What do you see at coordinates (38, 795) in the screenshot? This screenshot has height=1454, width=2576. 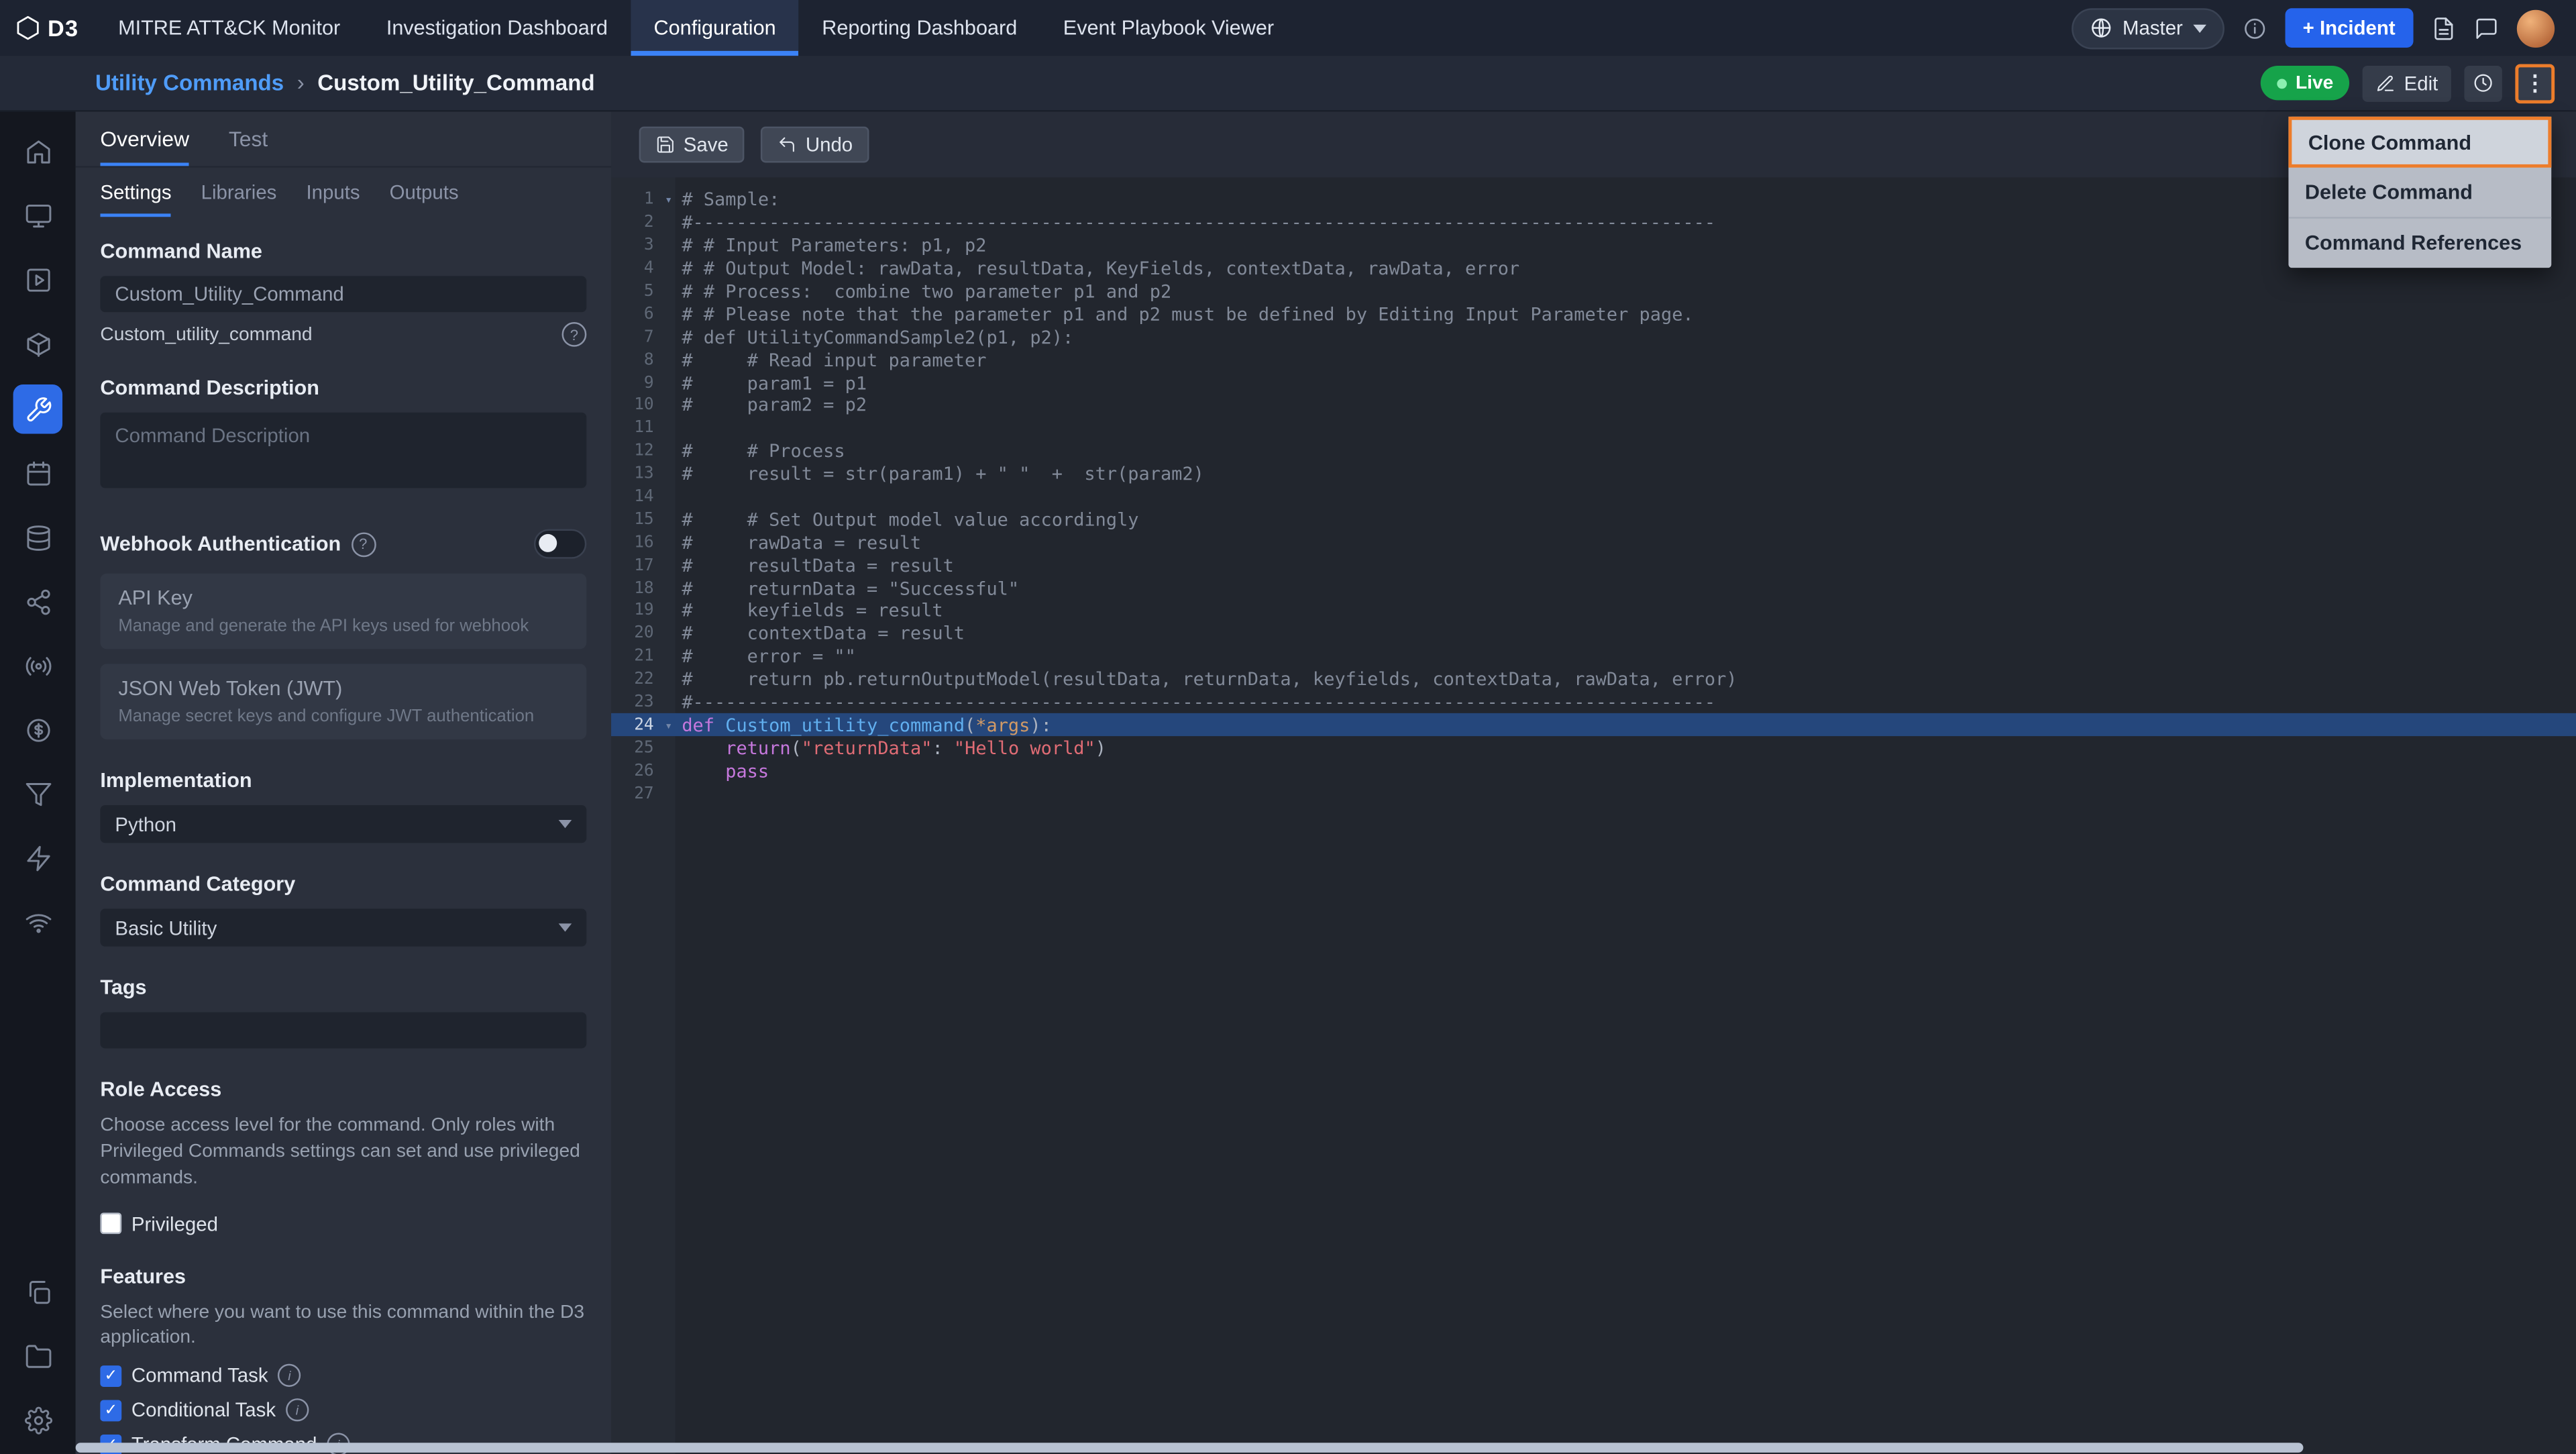 I see `filter-icon` at bounding box center [38, 795].